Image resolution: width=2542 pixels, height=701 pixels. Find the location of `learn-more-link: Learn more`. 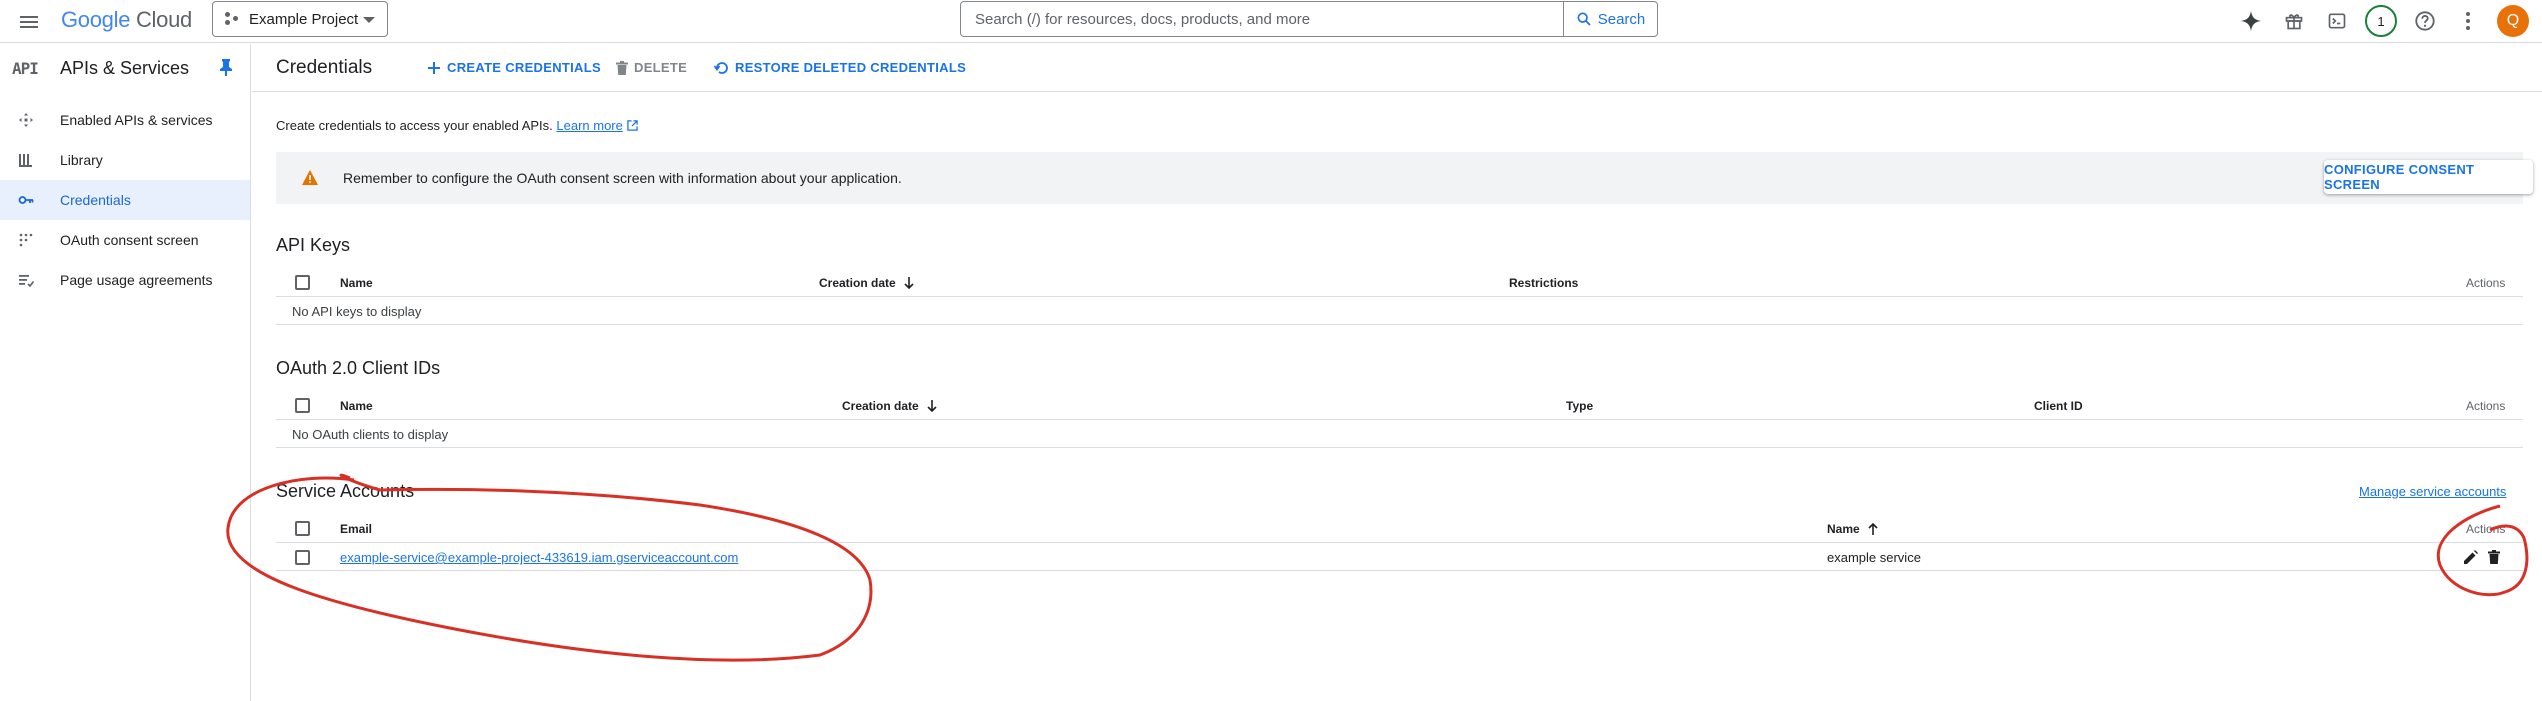

learn-more-link: Learn more is located at coordinates (589, 125).